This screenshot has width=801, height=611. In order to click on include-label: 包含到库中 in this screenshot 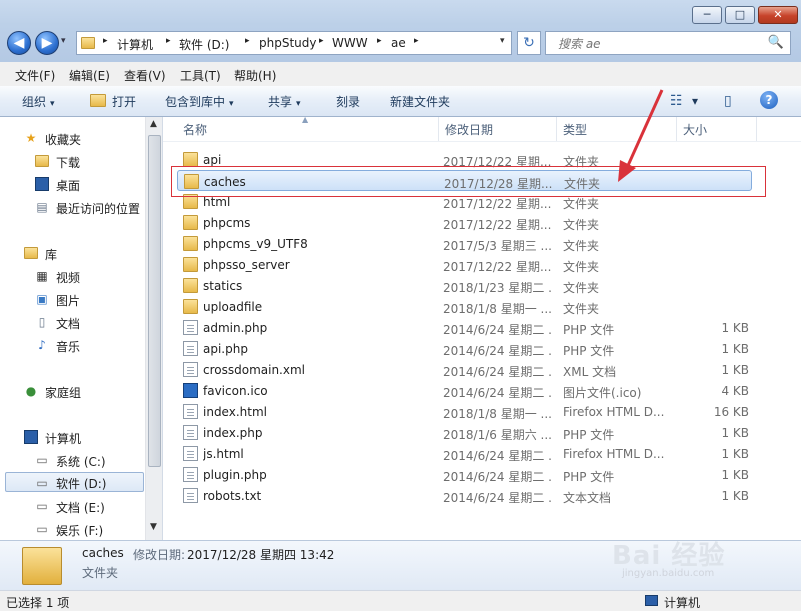, I will do `click(195, 102)`.